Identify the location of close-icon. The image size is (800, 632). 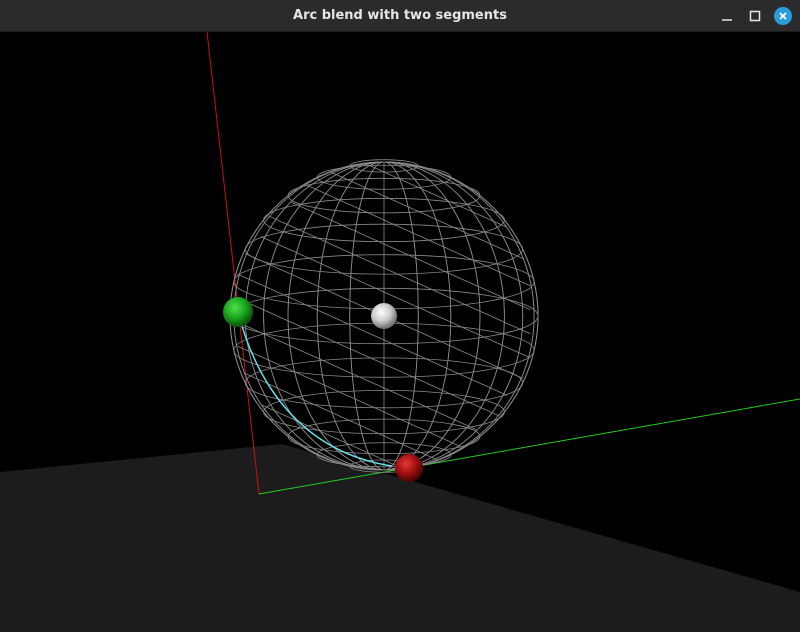
(783, 16).